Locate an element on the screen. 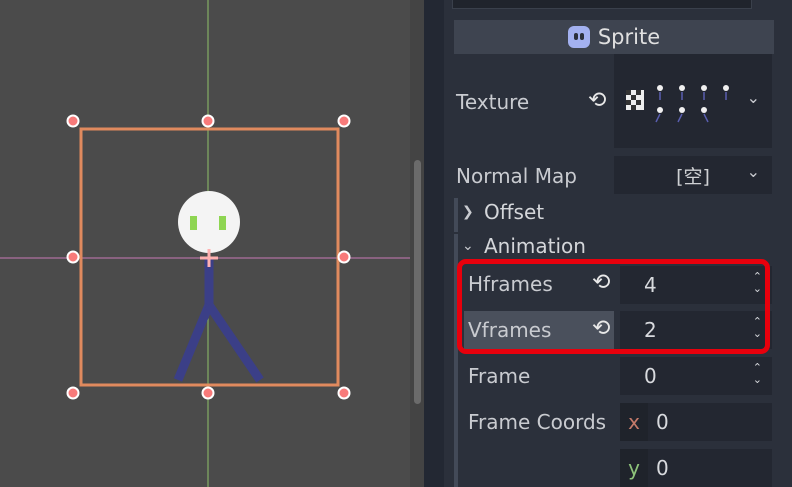 This screenshot has width=792, height=487. section-indent-line is located at coordinates (456, 215).